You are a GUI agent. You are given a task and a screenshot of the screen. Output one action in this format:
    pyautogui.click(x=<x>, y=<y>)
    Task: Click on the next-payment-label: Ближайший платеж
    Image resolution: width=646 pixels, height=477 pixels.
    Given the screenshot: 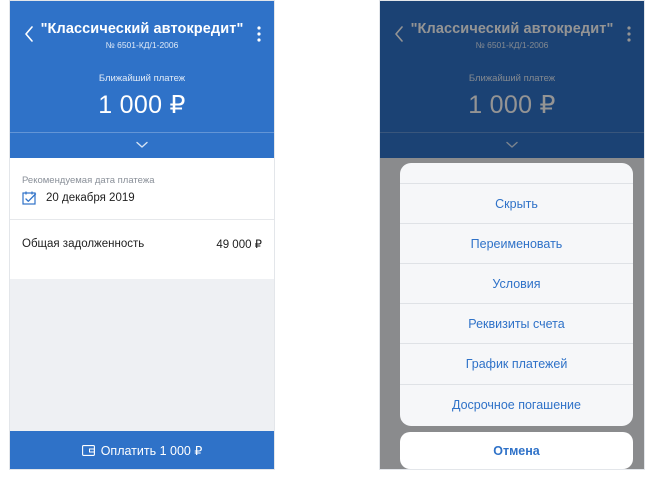 What is the action you would take?
    pyautogui.click(x=142, y=78)
    